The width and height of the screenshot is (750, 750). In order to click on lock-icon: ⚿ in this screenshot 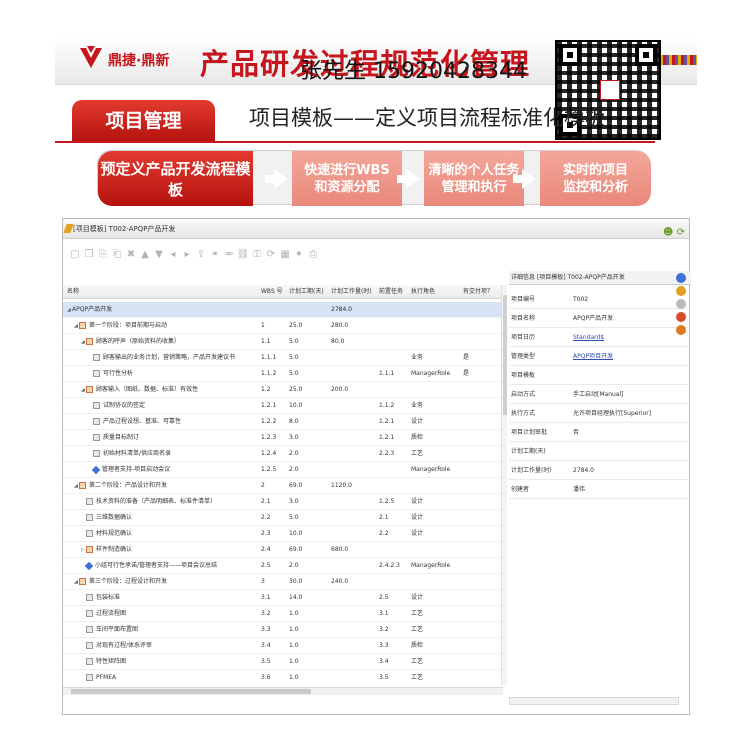, I will do `click(257, 254)`.